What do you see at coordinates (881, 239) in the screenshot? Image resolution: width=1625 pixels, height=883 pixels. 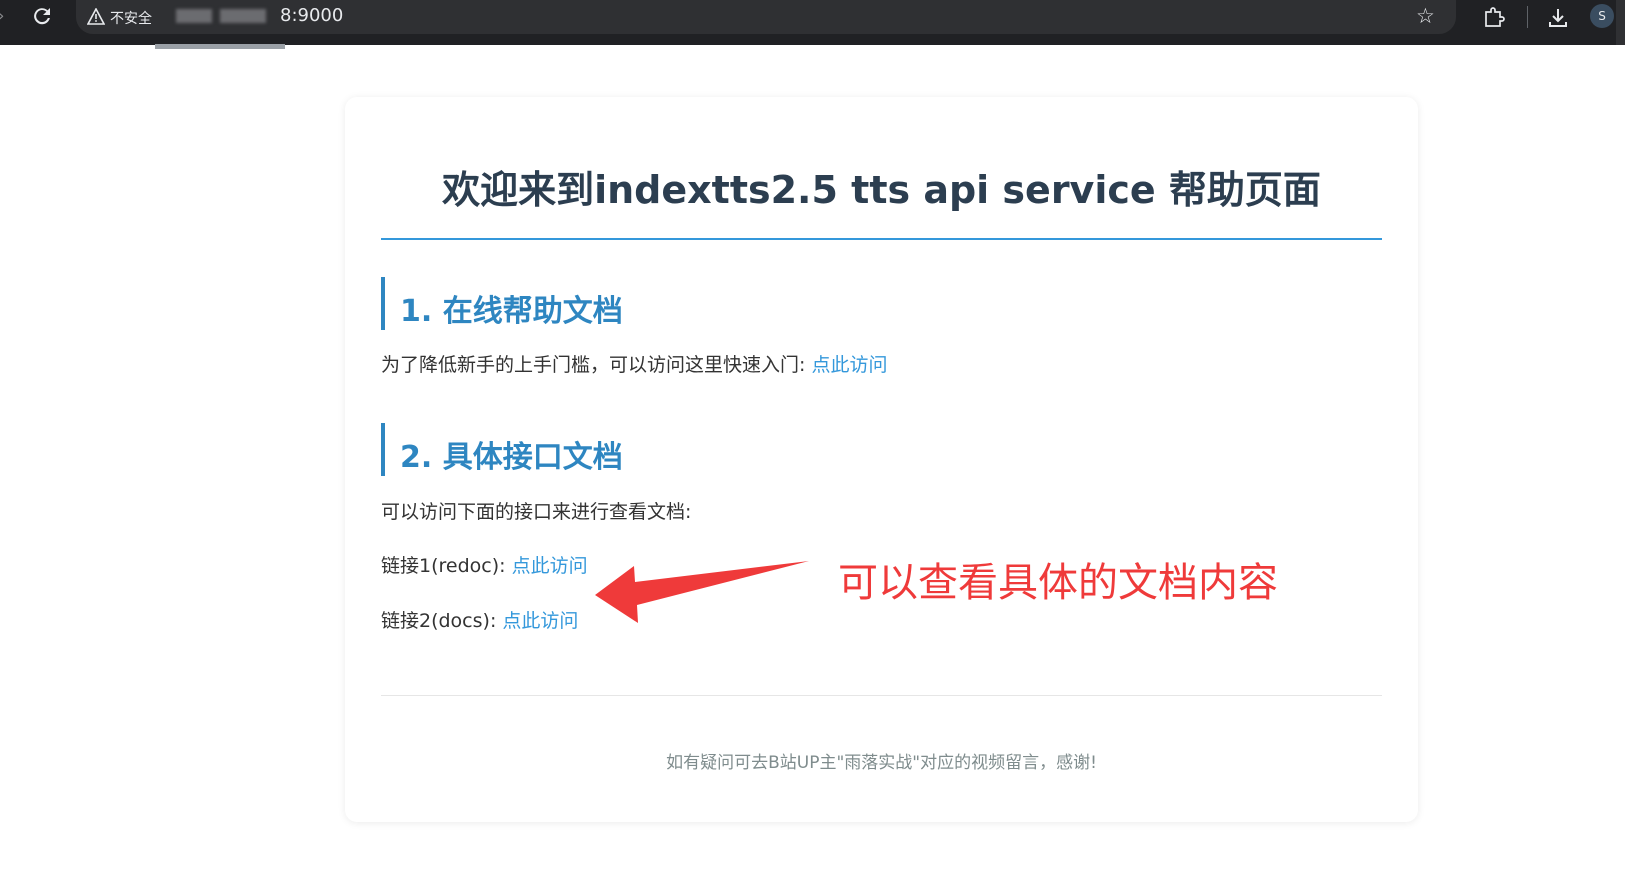 I see `title-divider` at bounding box center [881, 239].